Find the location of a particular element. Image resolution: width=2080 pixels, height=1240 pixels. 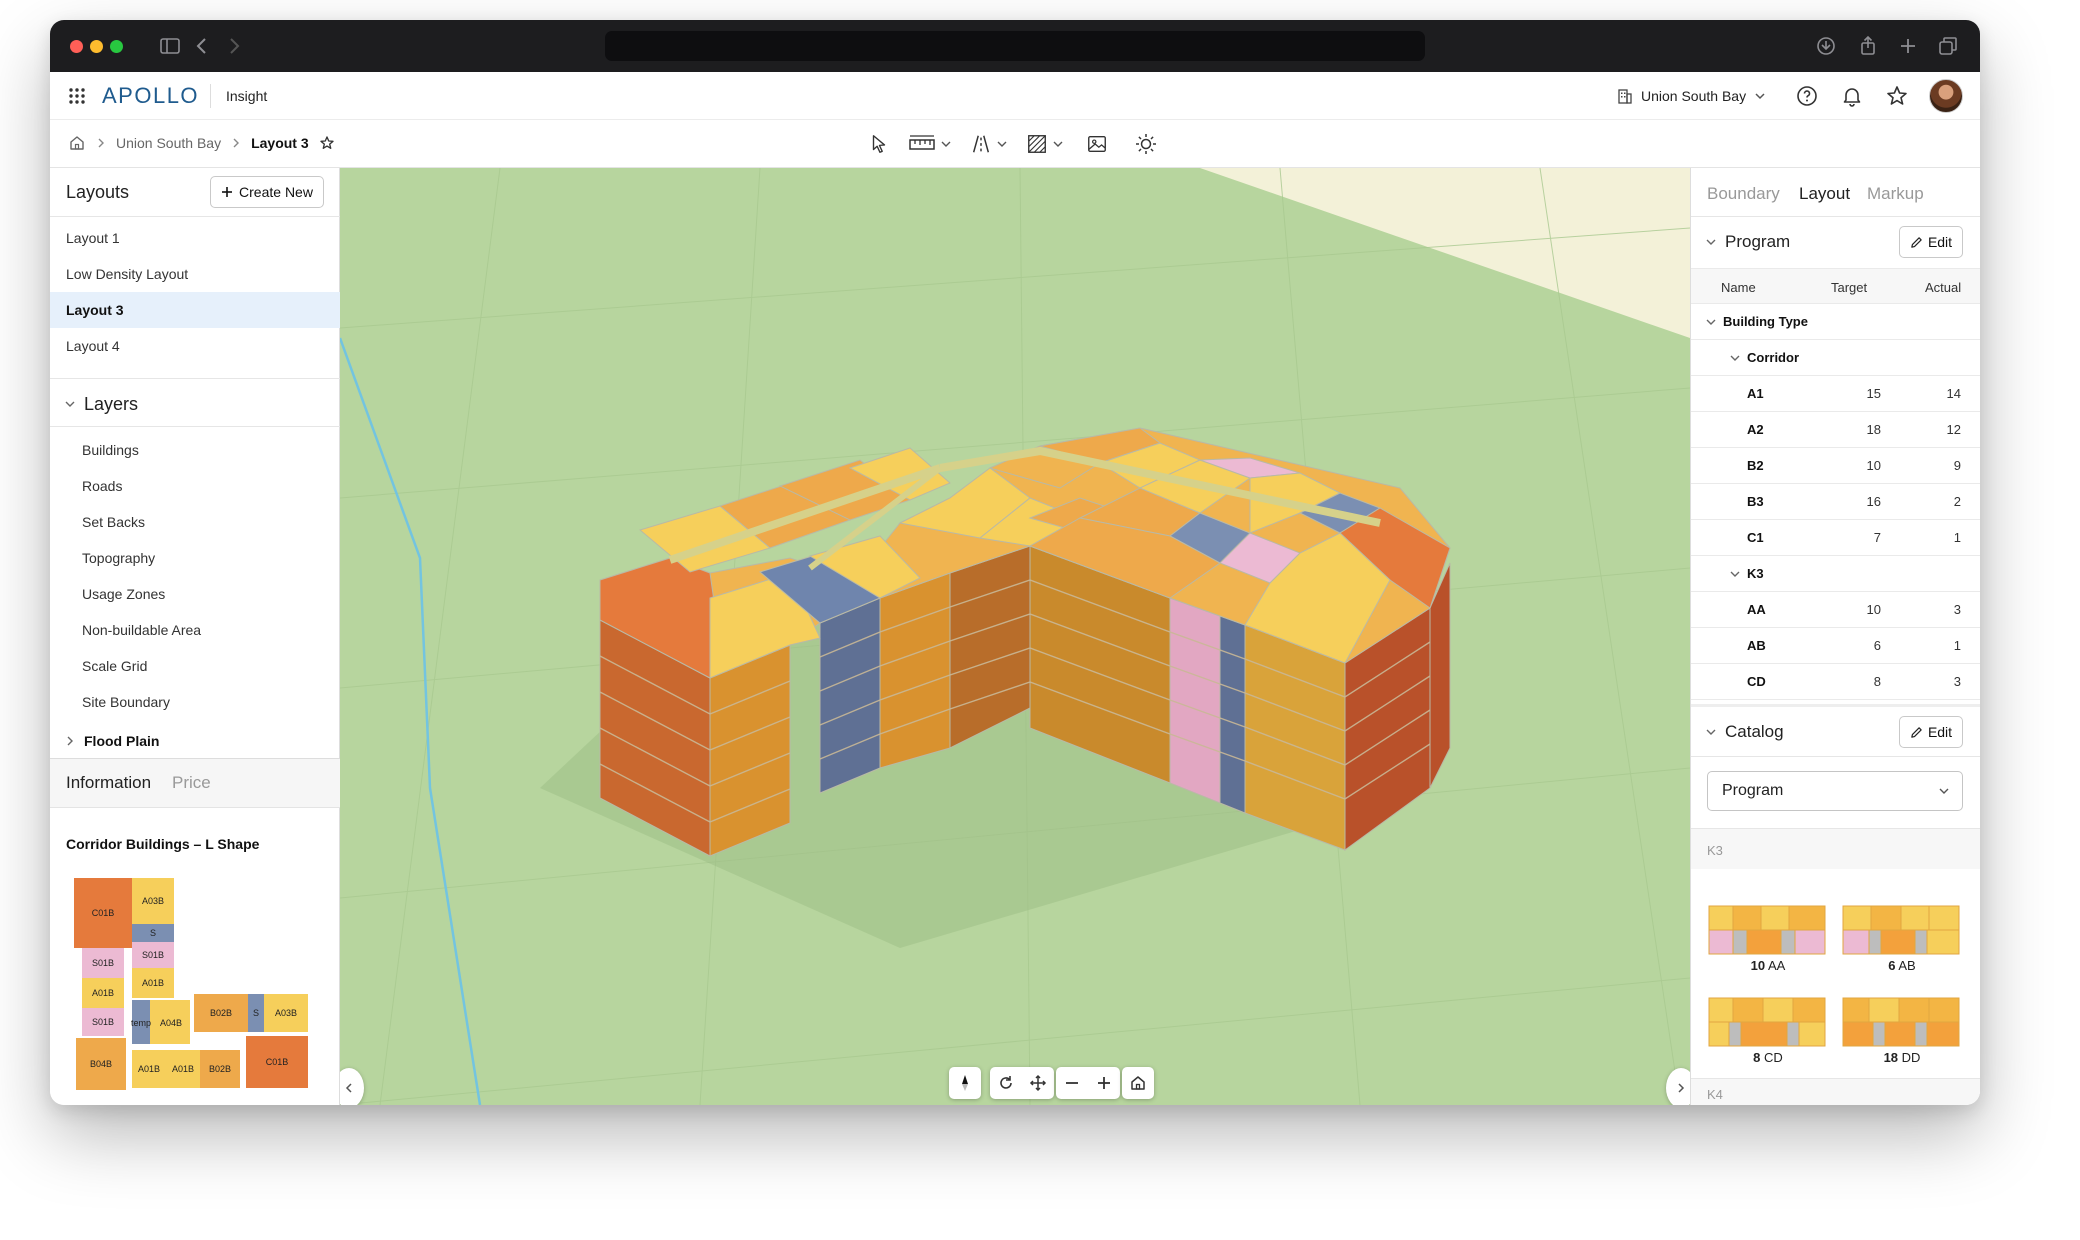

collapse-right-panel-button is located at coordinates (1678, 1086).